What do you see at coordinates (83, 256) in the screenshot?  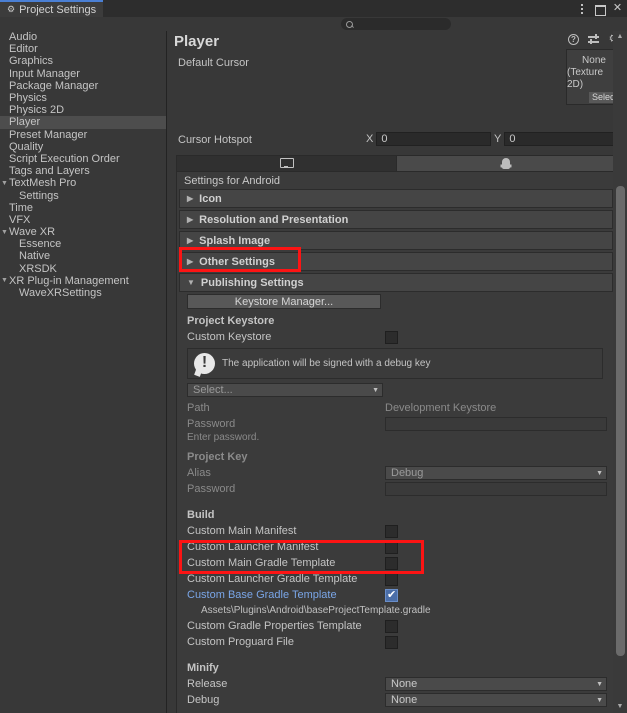 I see `sidebar-item-native: Native` at bounding box center [83, 256].